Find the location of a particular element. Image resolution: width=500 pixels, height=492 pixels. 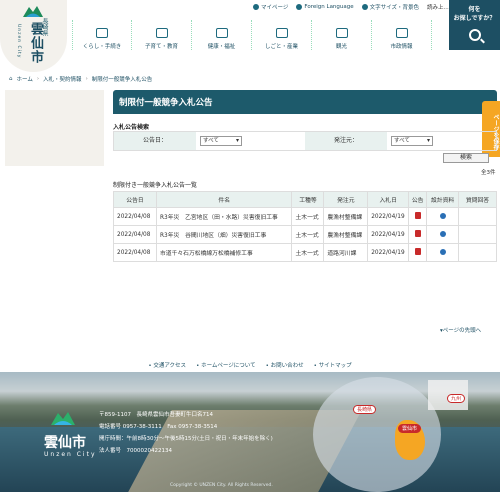

home-icon: ⌂ is located at coordinates (11, 79).